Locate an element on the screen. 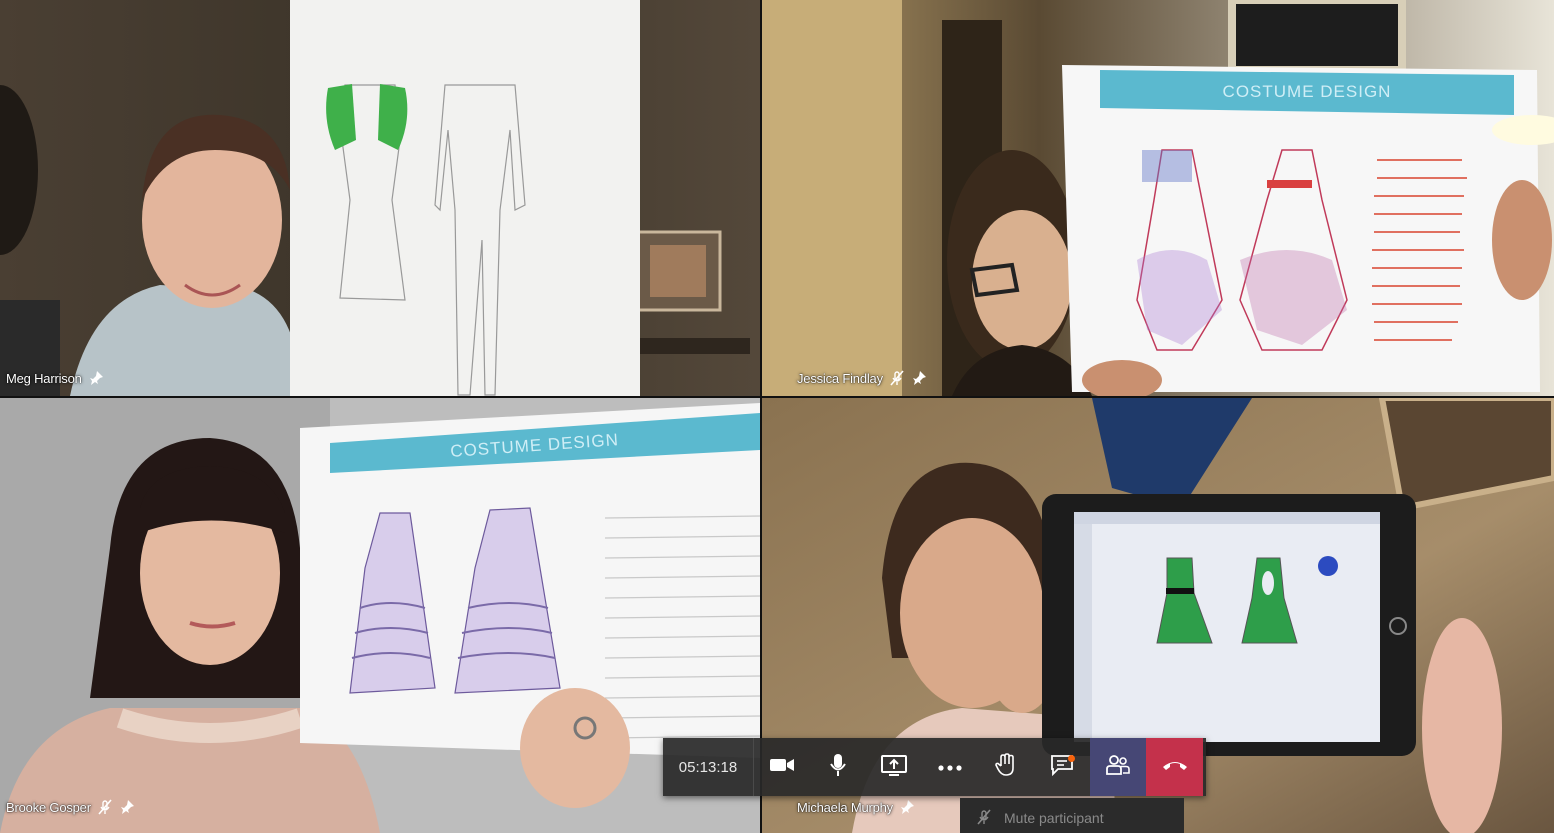 The image size is (1554, 833). participant-name-tag: Michaela Murphy is located at coordinates (856, 807).